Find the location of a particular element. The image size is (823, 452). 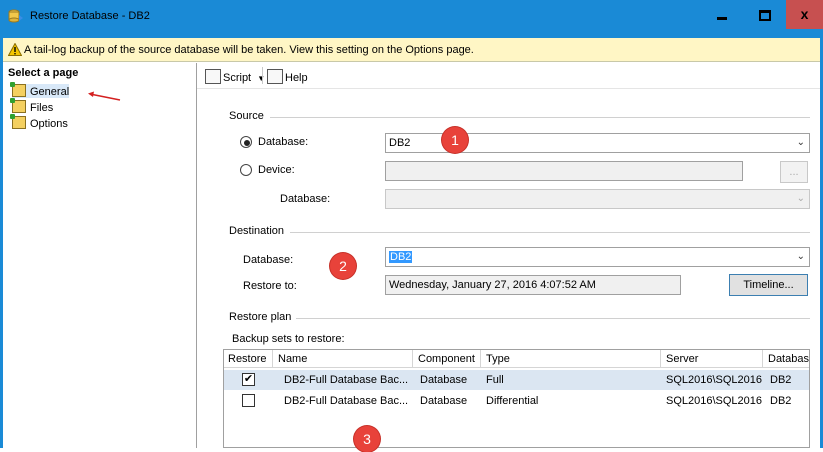

source-group-line is located at coordinates (540, 117).